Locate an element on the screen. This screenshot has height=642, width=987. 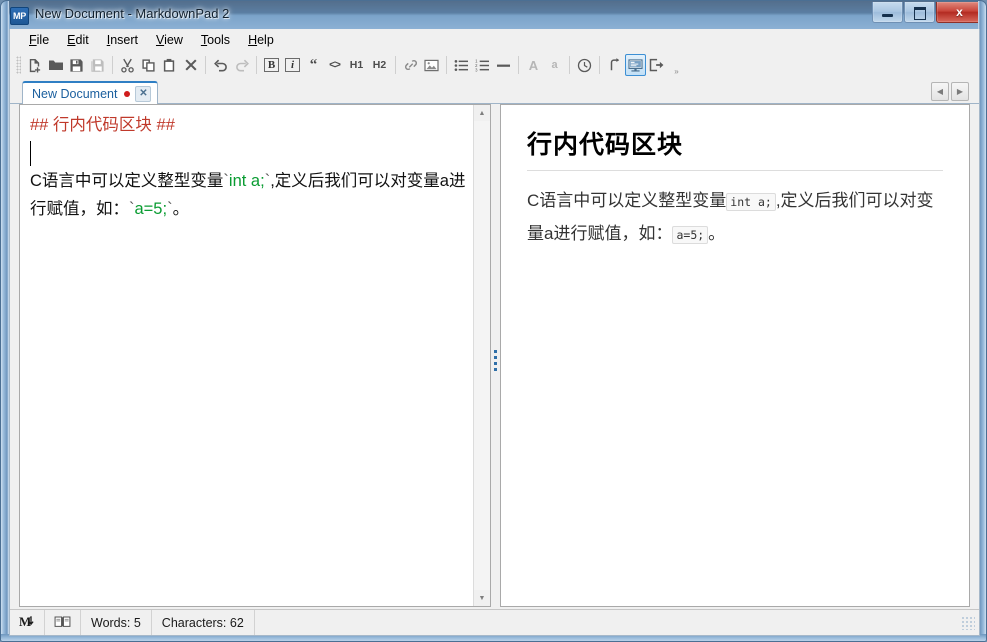
copy-icon is located at coordinates (148, 65).